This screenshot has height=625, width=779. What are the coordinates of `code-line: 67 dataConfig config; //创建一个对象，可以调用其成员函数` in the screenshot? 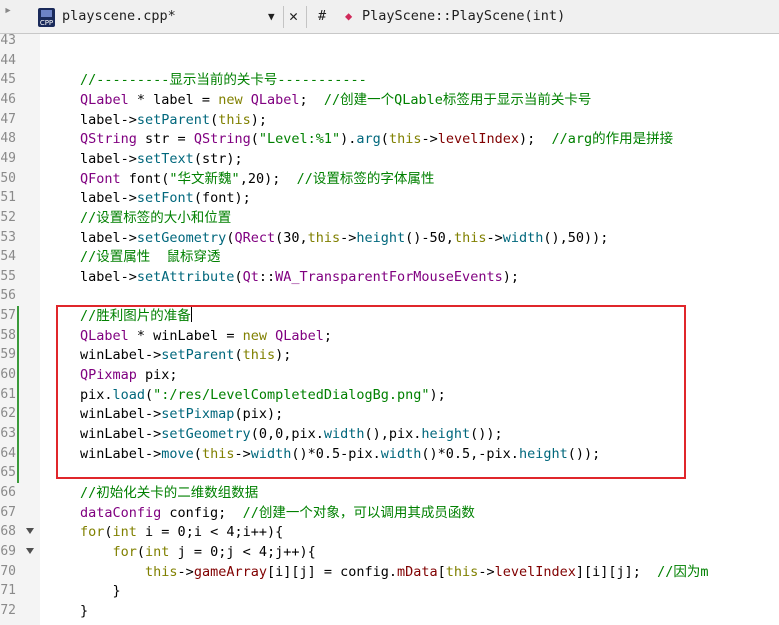 It's located at (389, 513).